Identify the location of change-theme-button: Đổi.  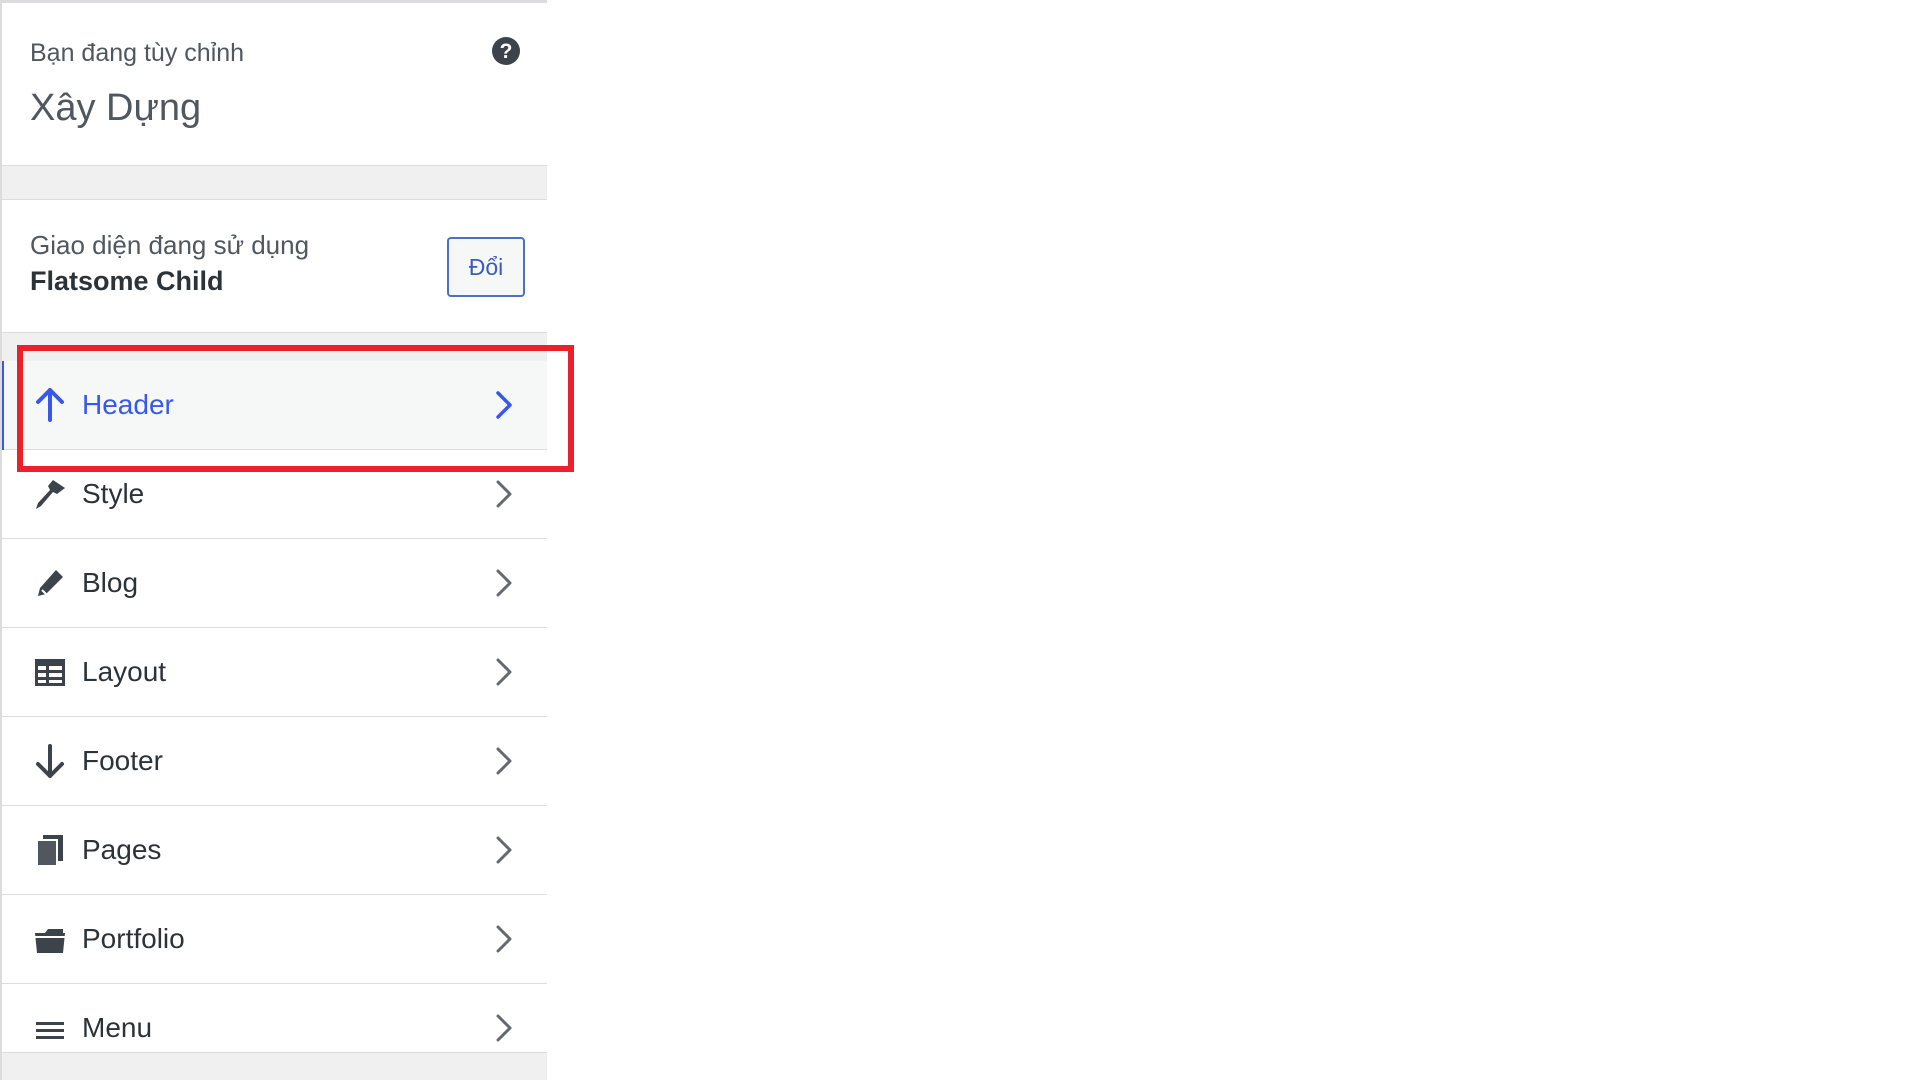
(486, 267).